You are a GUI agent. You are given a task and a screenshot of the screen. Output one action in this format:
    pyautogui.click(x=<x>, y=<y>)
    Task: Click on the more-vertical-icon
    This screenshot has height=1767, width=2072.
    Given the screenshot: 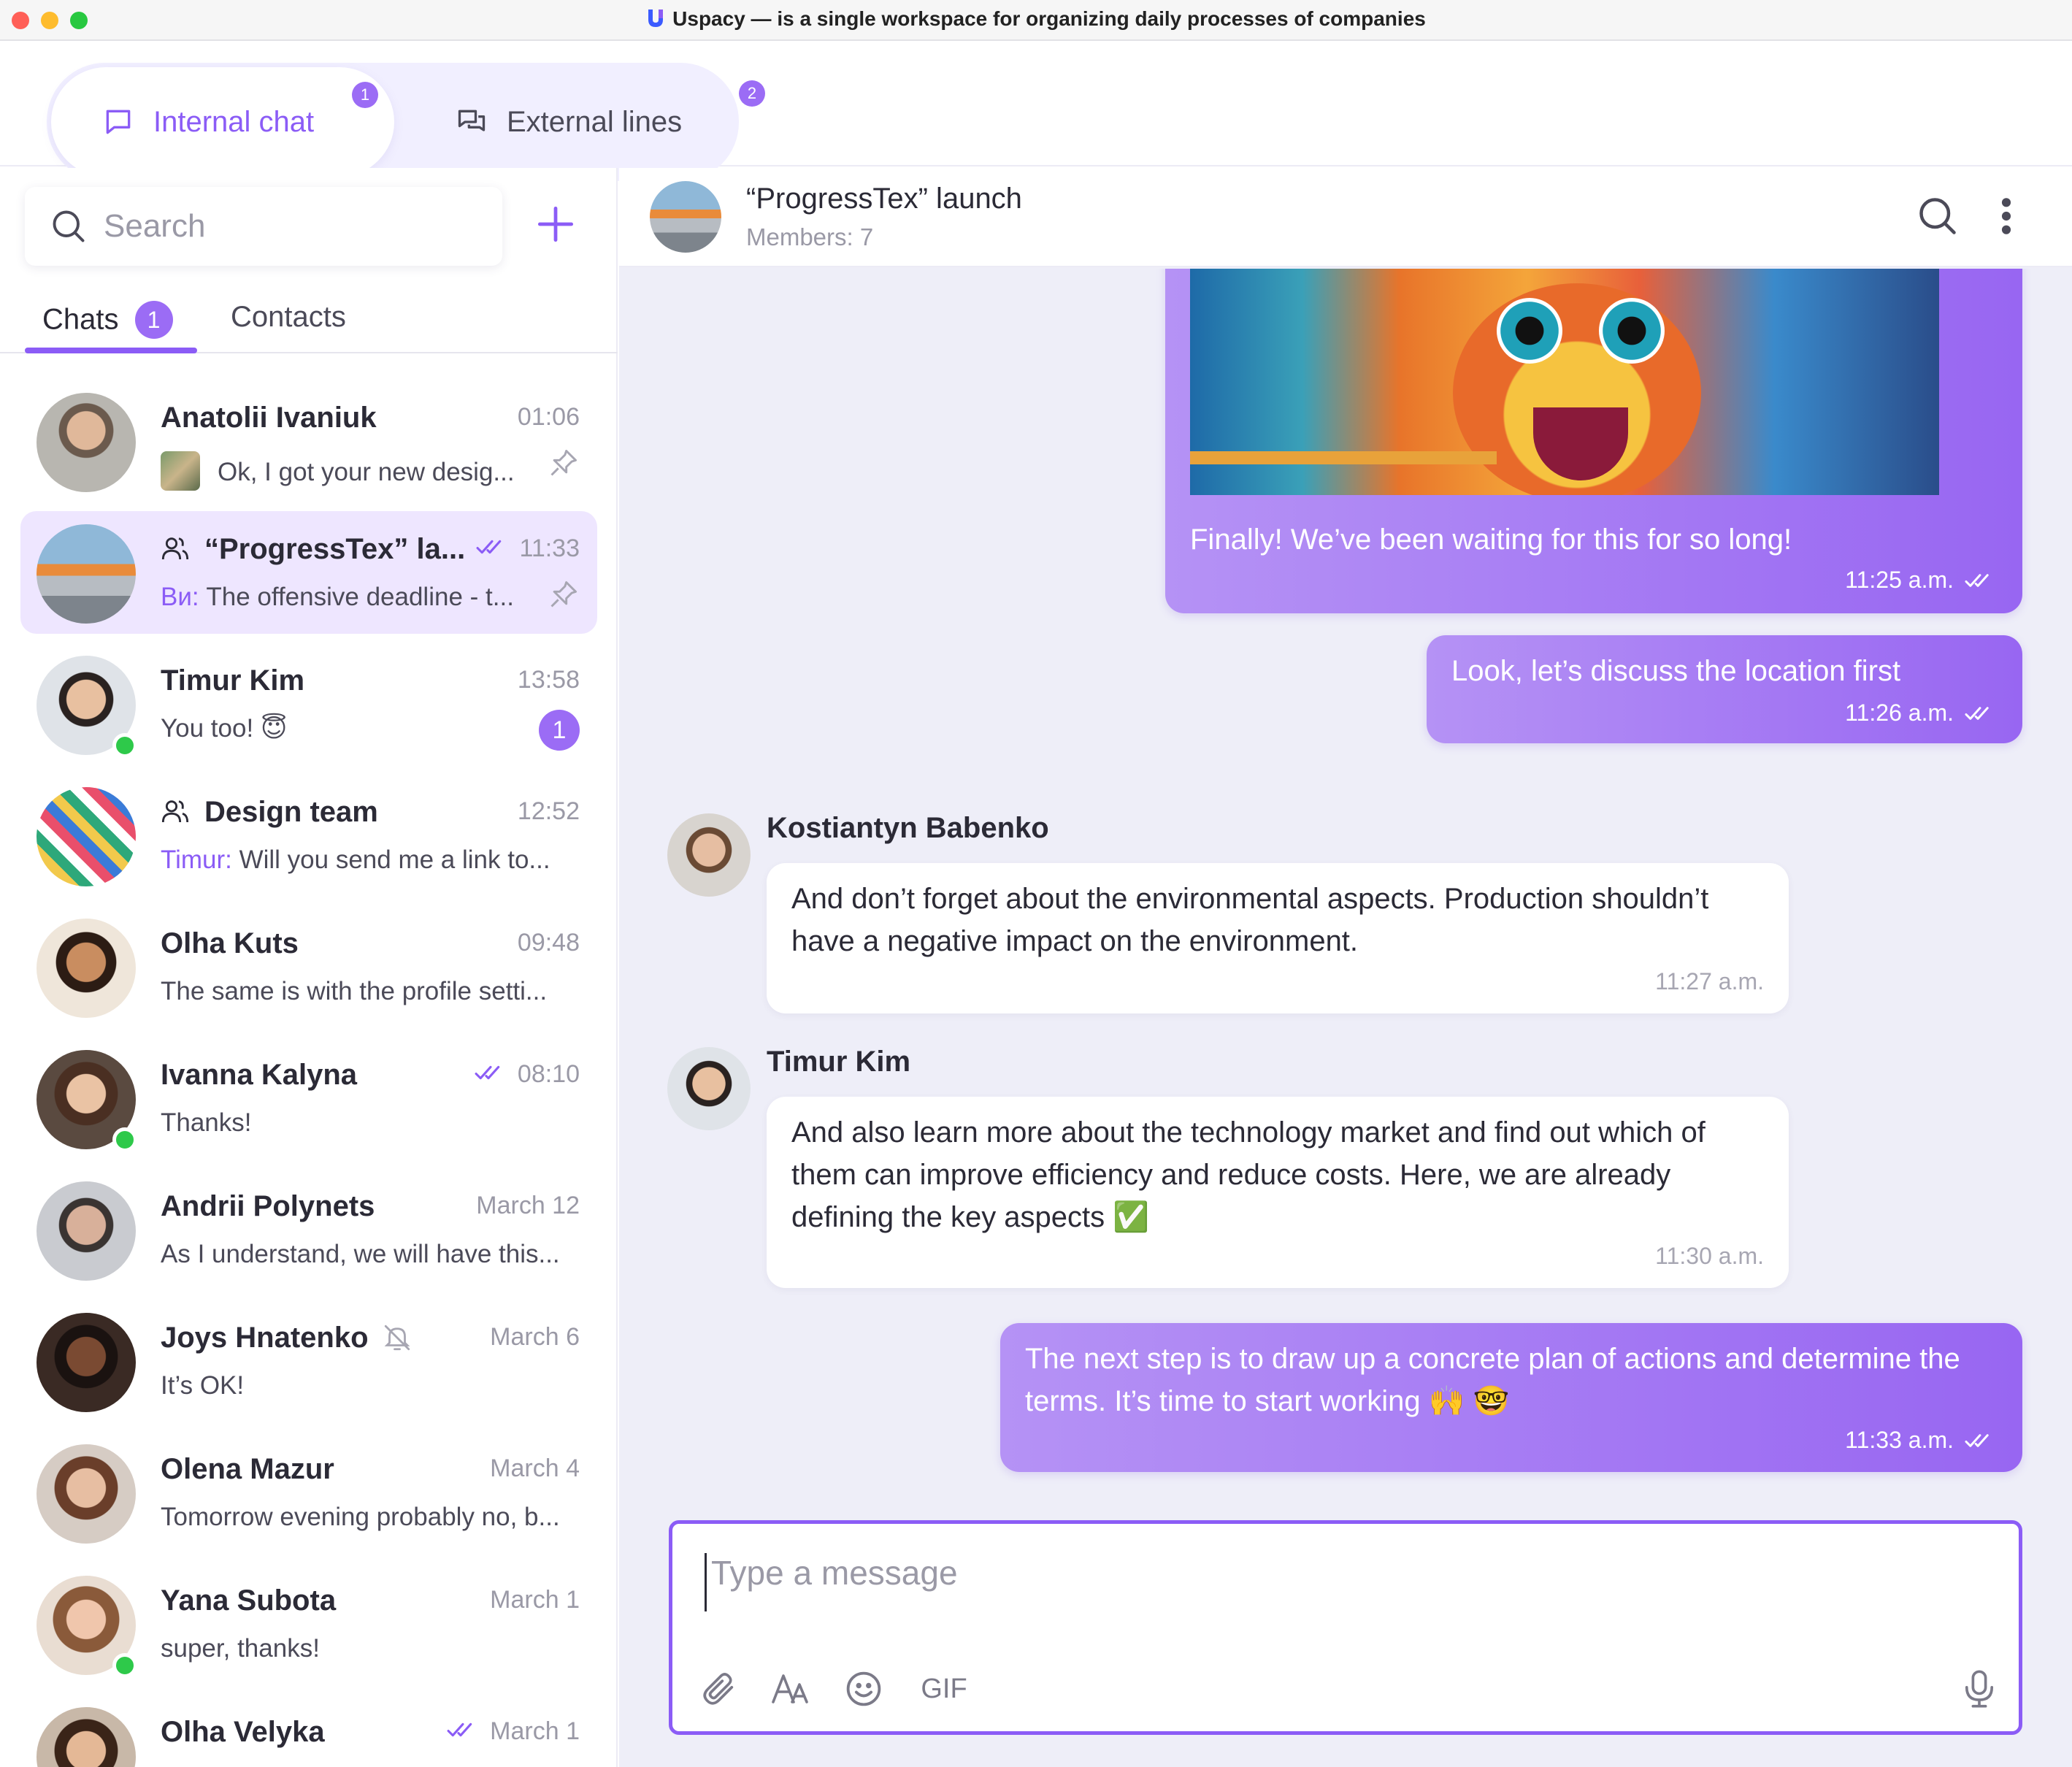 What is the action you would take?
    pyautogui.click(x=2006, y=217)
    